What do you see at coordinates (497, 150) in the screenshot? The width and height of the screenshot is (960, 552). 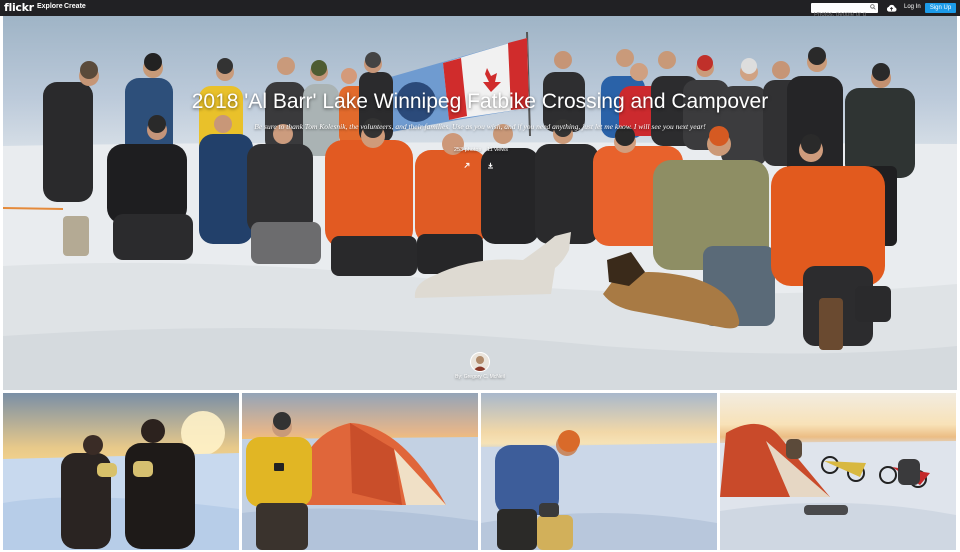 I see `views-count: 11 views` at bounding box center [497, 150].